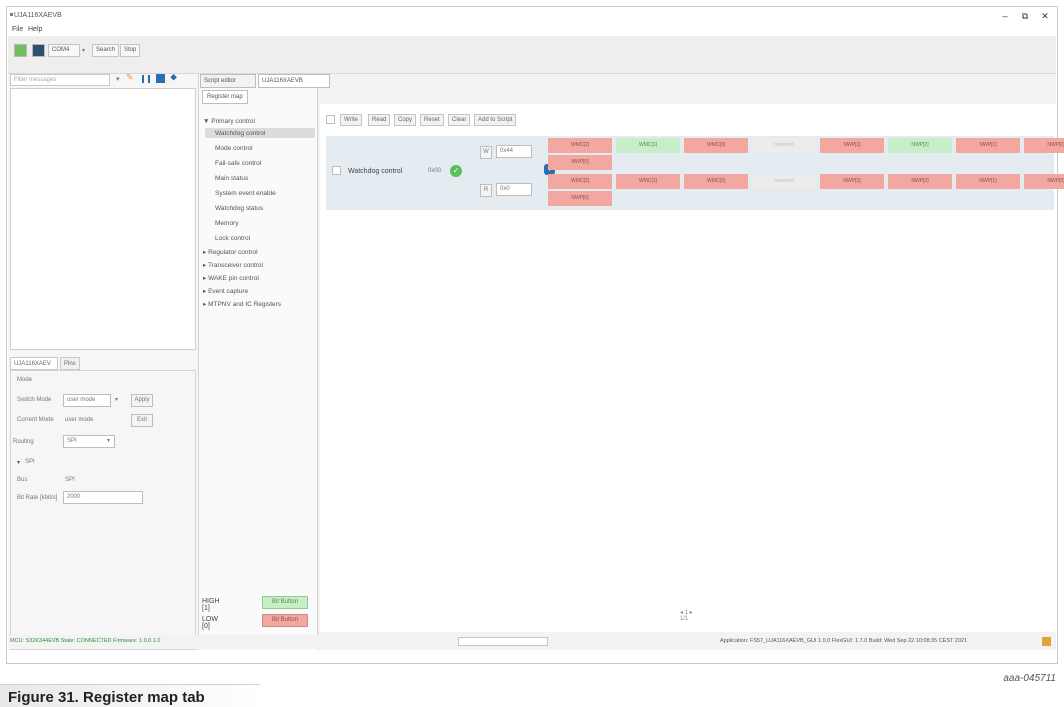 This screenshot has width=1064, height=707. I want to click on status-ok-icon: ✓, so click(456, 171).